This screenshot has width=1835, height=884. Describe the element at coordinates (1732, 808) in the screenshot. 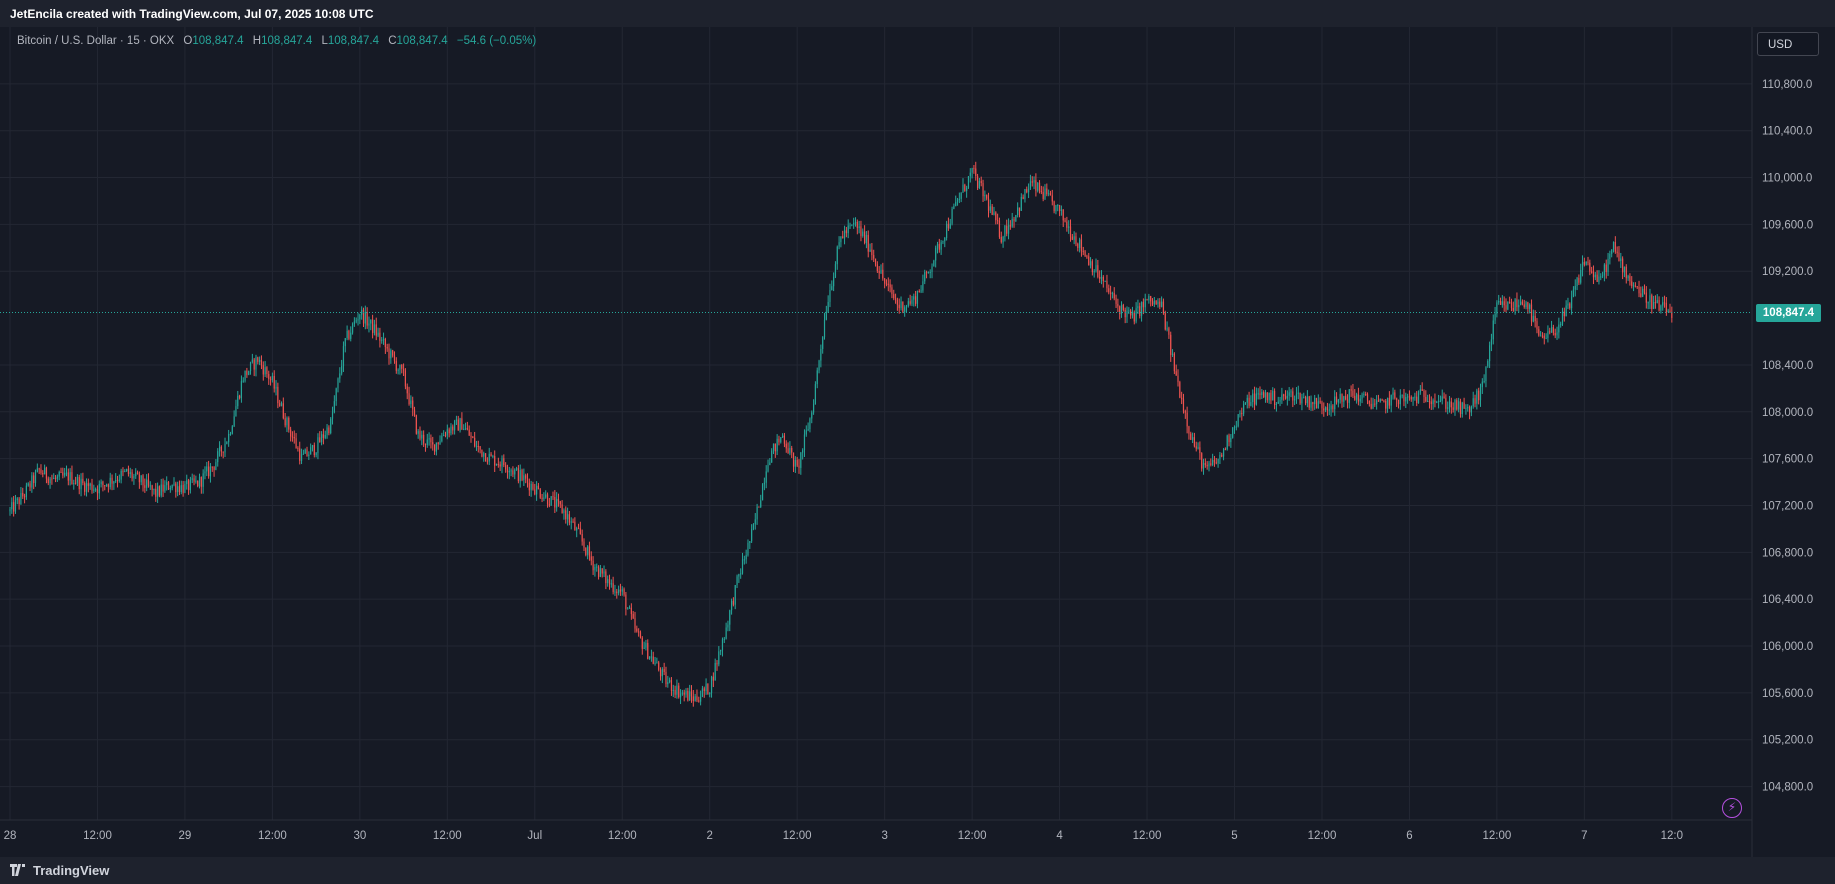

I see `lightning-icon: ⚡` at that location.